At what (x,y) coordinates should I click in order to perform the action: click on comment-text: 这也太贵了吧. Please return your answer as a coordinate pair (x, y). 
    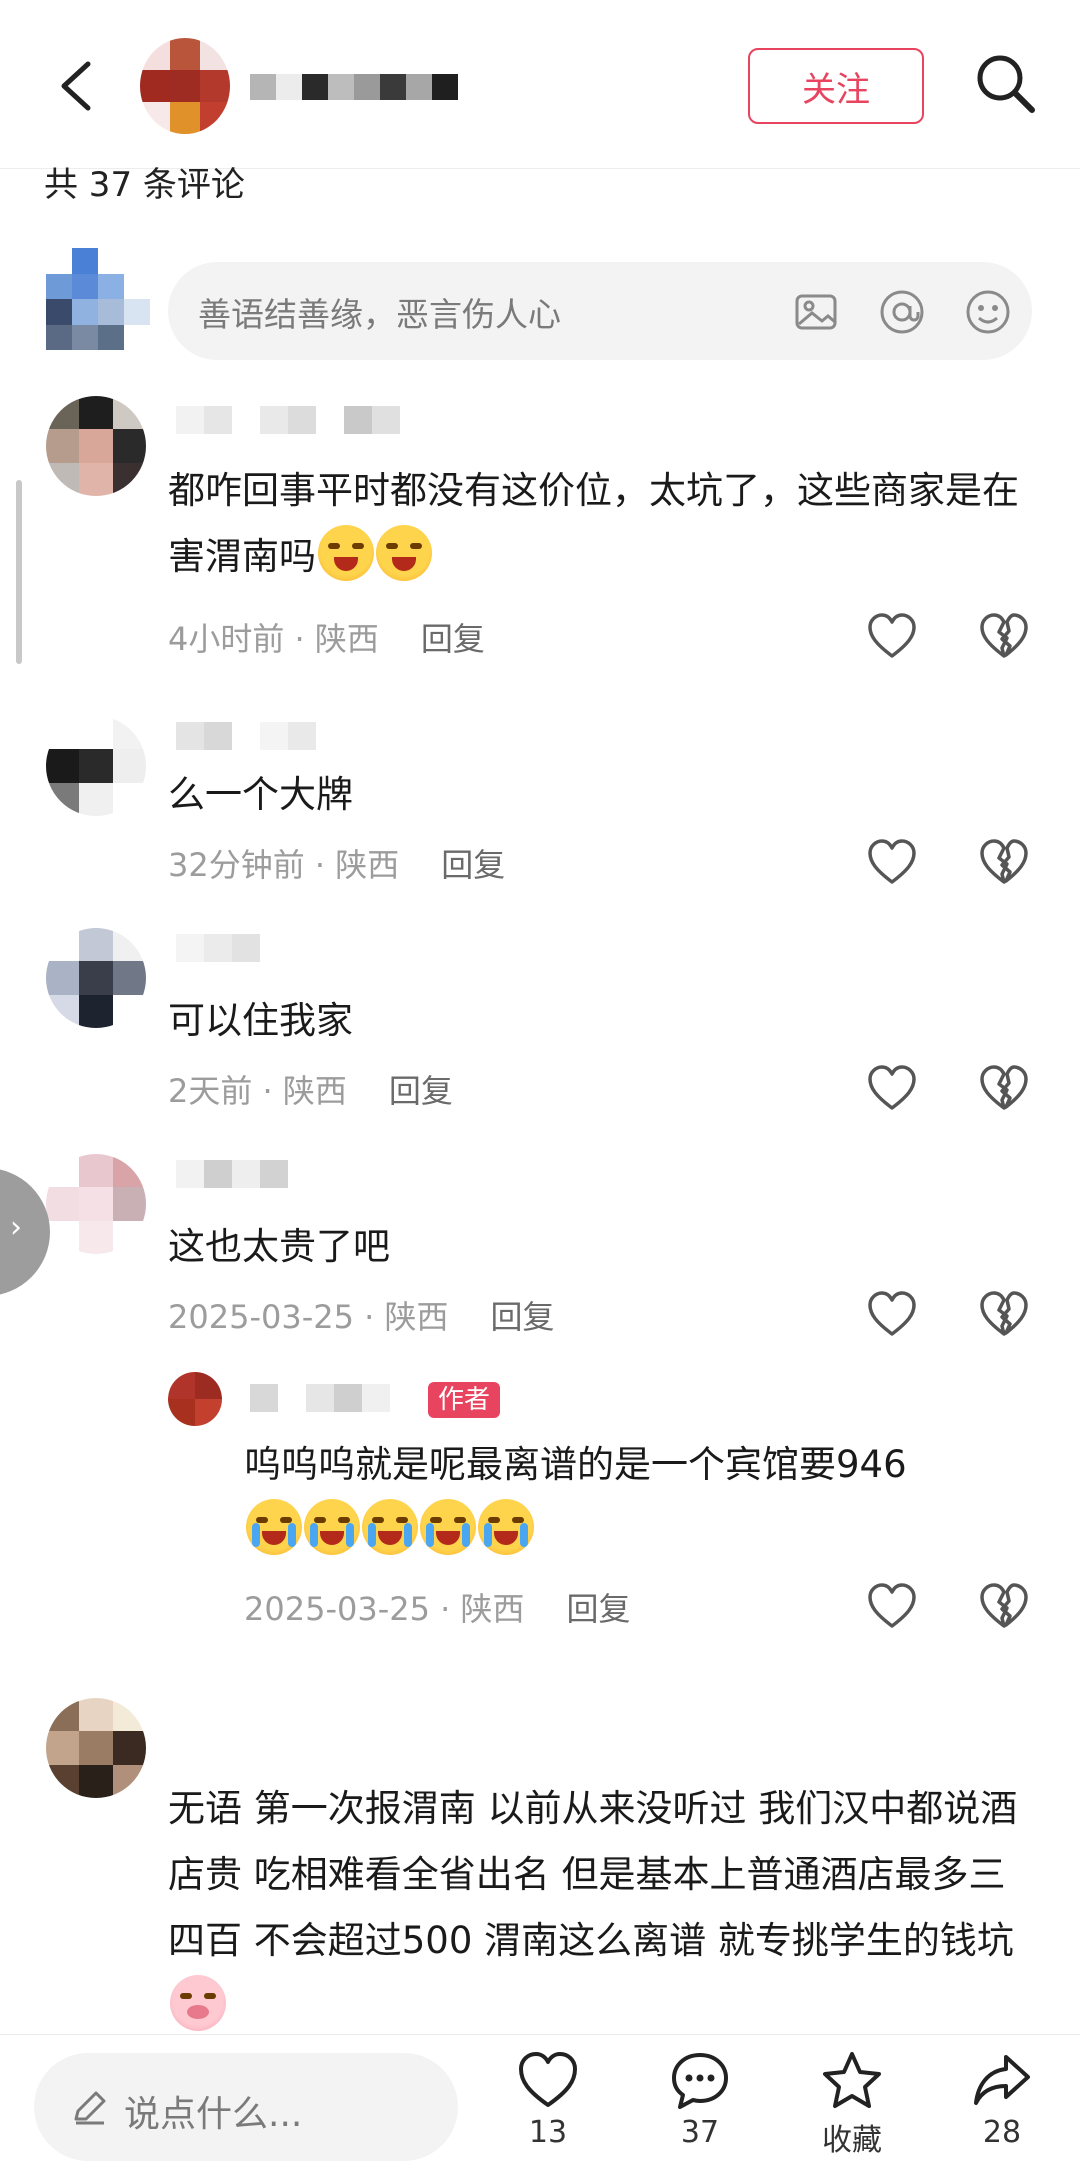
    Looking at the image, I should click on (279, 1246).